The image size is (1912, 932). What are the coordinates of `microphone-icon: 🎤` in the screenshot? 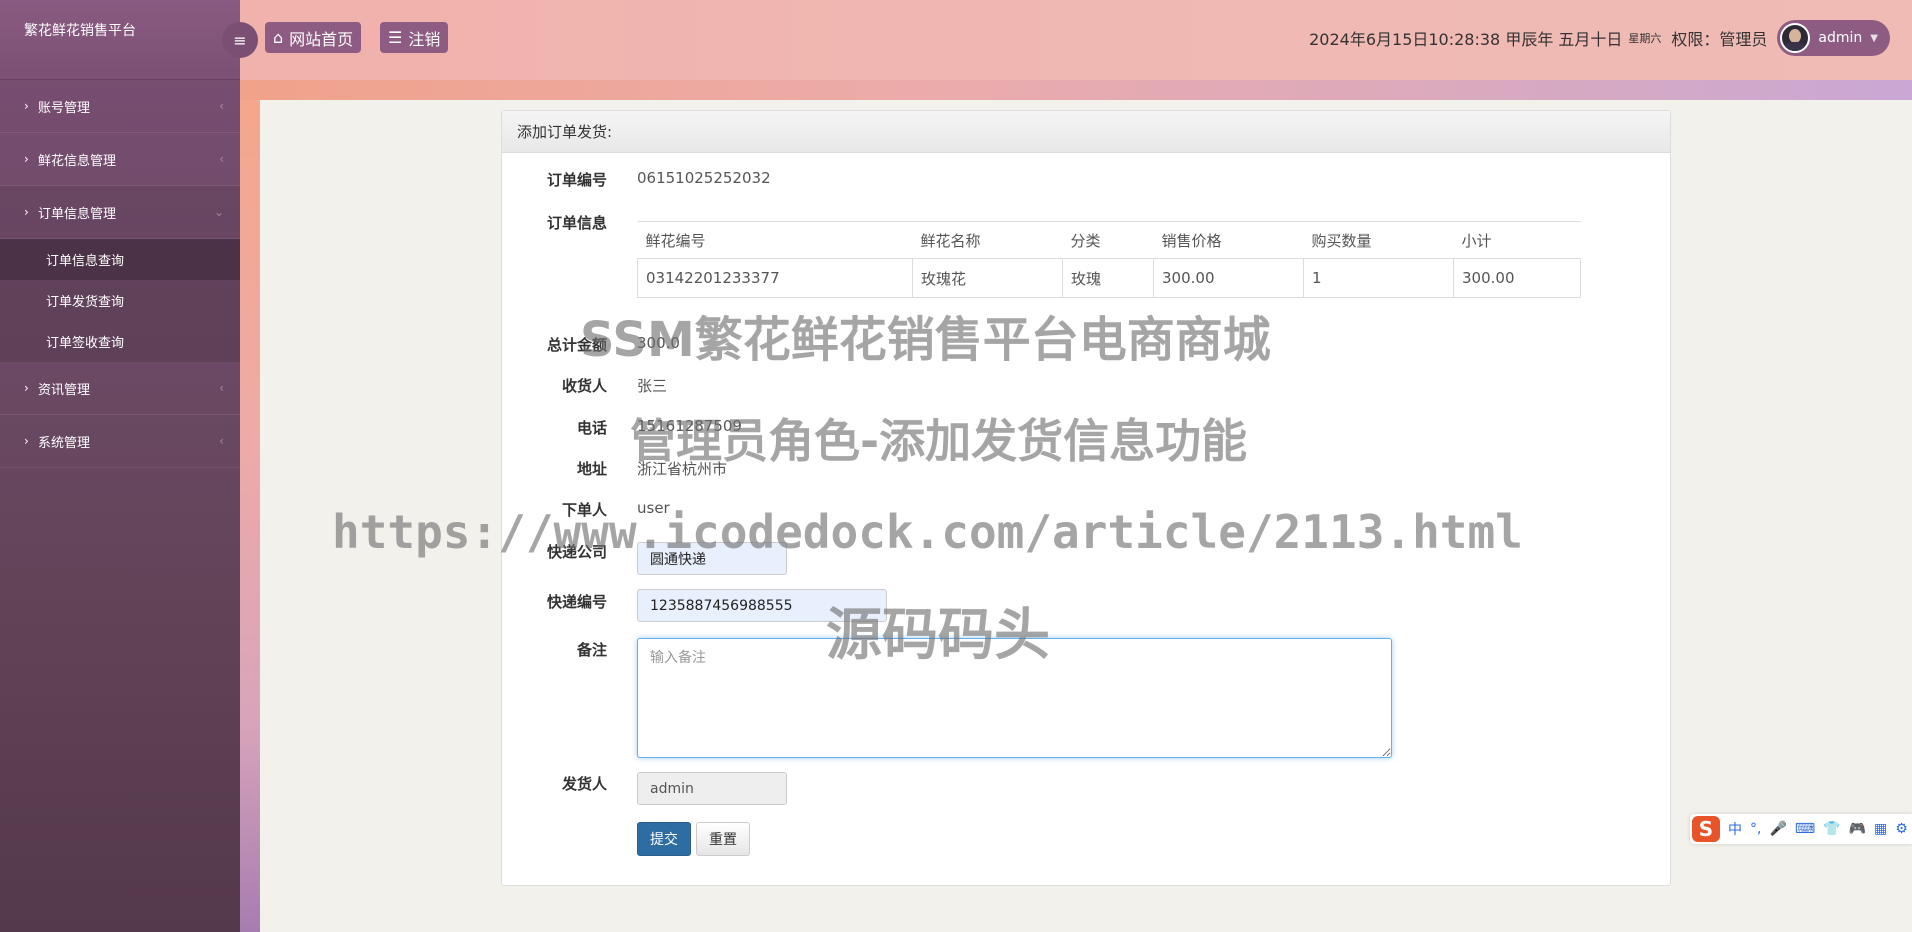 It's located at (1777, 829).